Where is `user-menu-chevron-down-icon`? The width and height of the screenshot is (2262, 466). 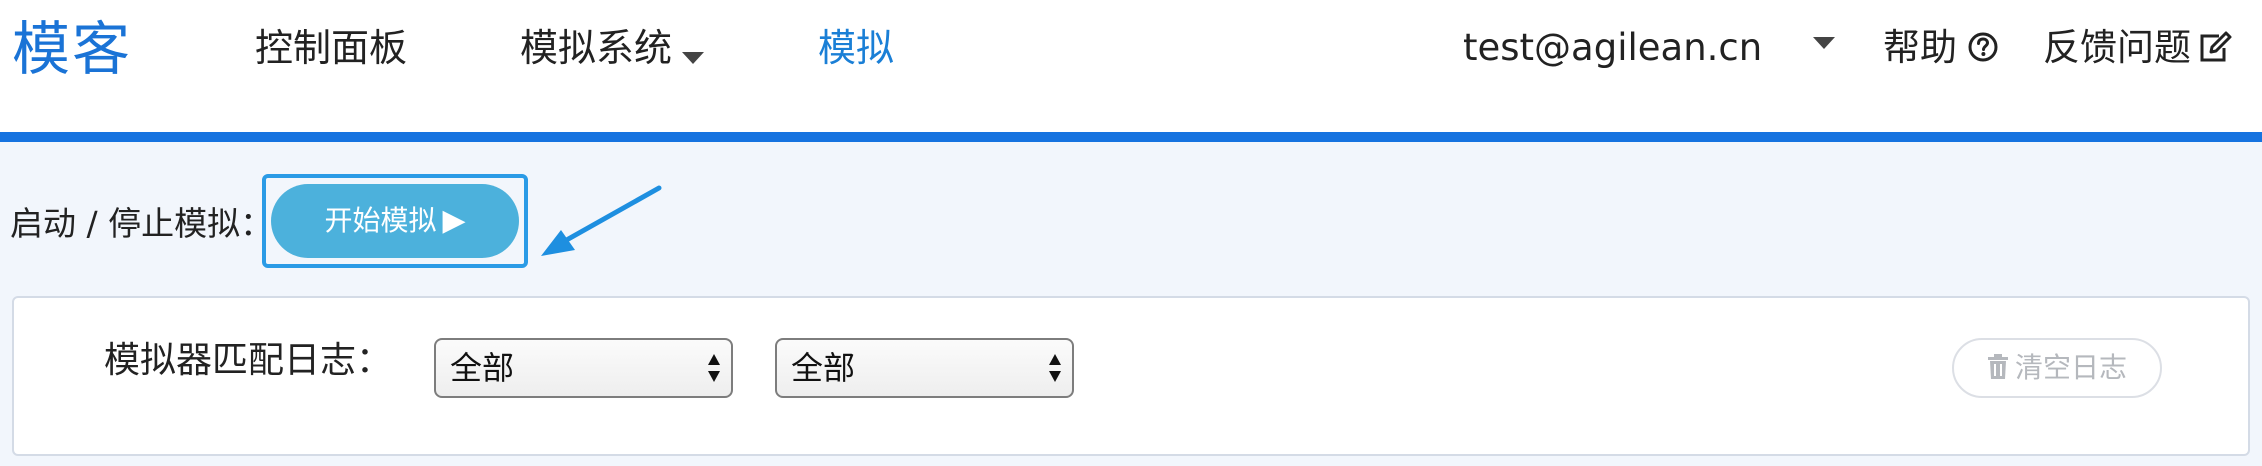 user-menu-chevron-down-icon is located at coordinates (1824, 43).